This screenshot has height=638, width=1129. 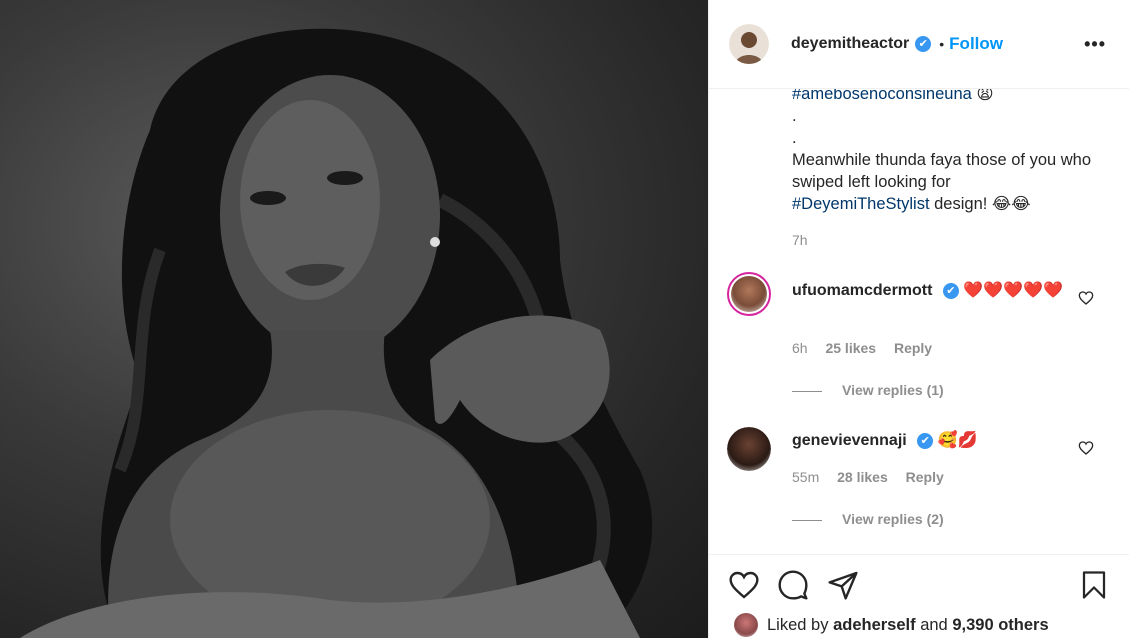 I want to click on share-icon, so click(x=843, y=585).